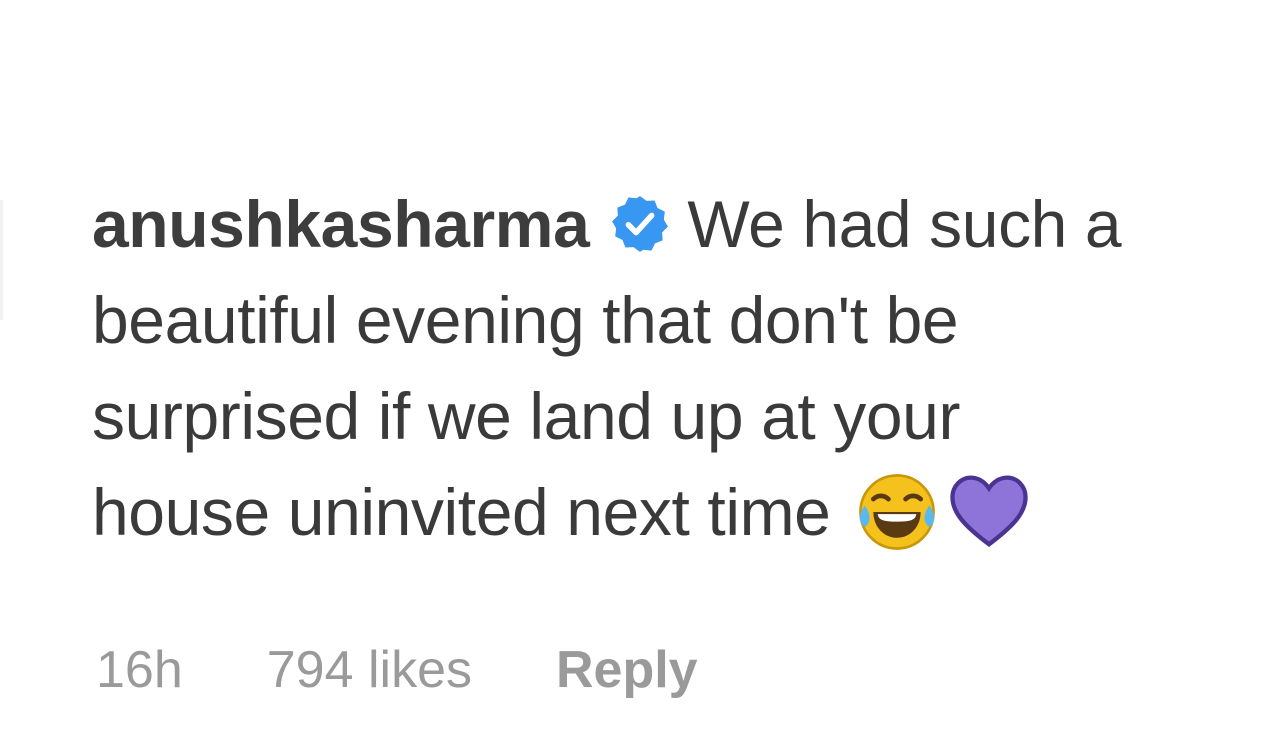 This screenshot has width=1280, height=731. What do you see at coordinates (461, 512) in the screenshot?
I see `comment-text-line4: house uninvited next time` at bounding box center [461, 512].